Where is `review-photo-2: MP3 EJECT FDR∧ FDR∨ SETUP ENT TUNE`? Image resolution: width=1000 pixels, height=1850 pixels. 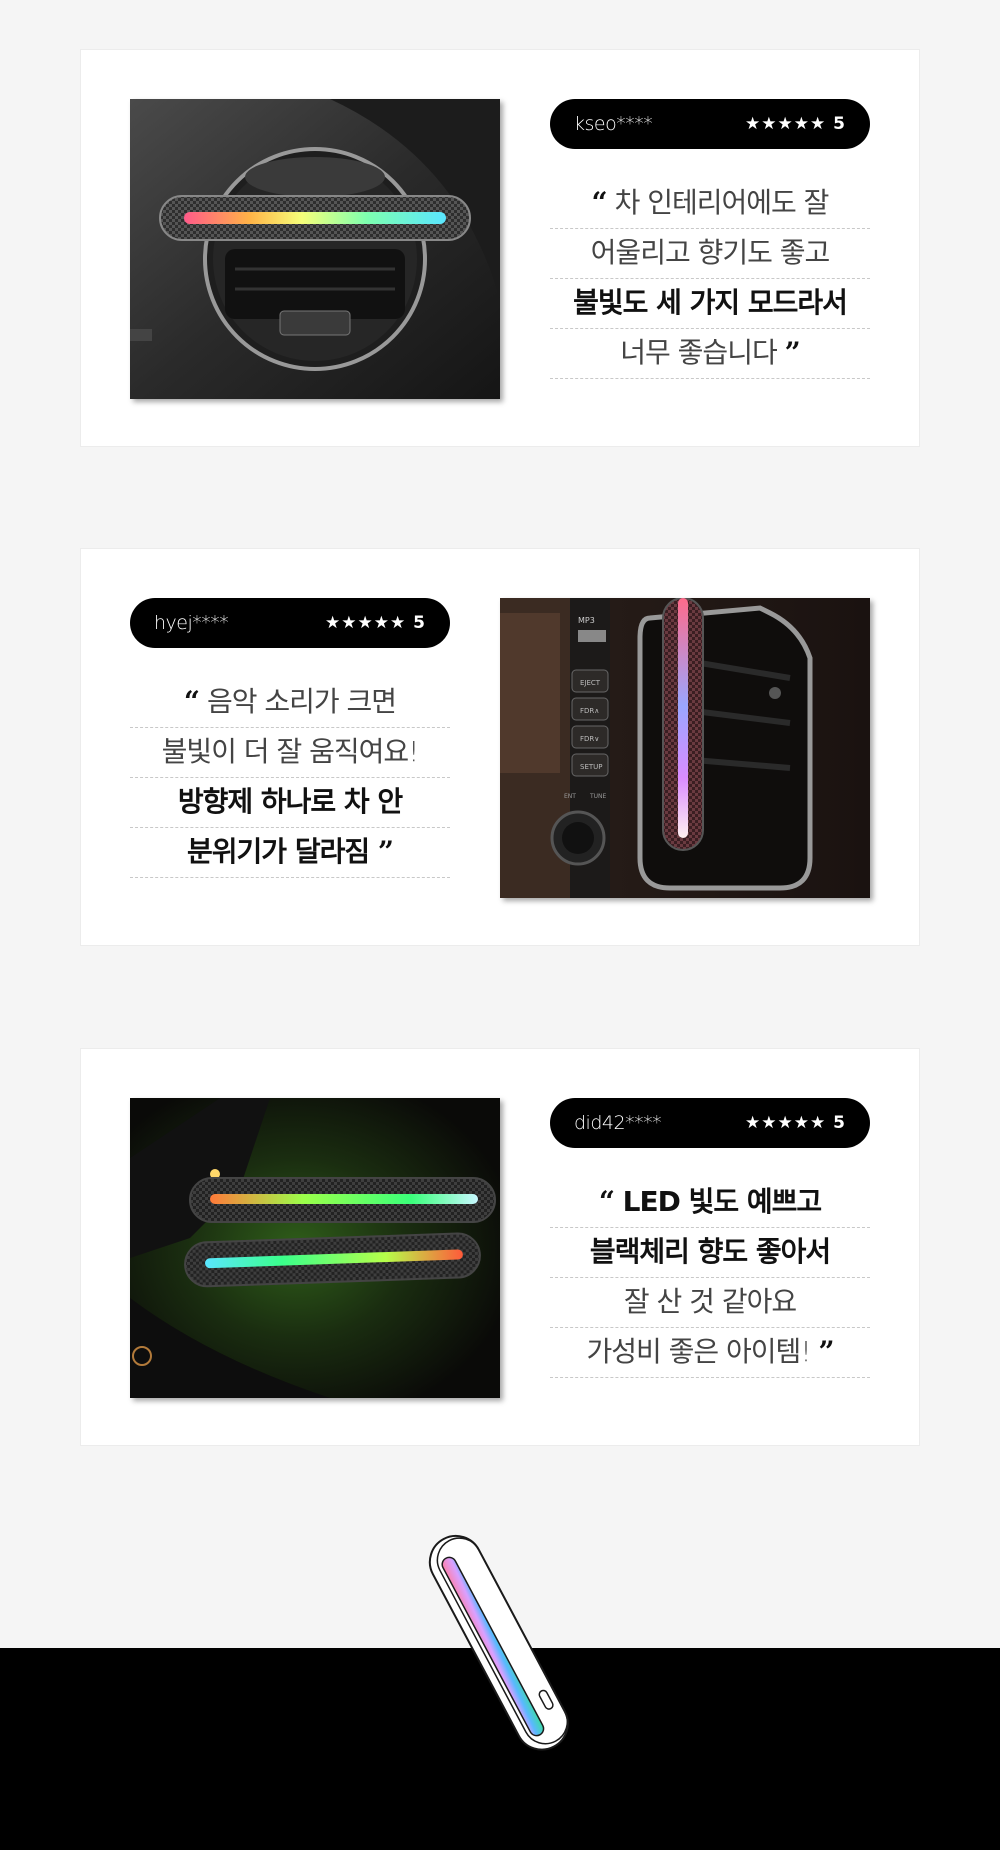 review-photo-2: MP3 EJECT FDR∧ FDR∨ SETUP ENT TUNE is located at coordinates (685, 748).